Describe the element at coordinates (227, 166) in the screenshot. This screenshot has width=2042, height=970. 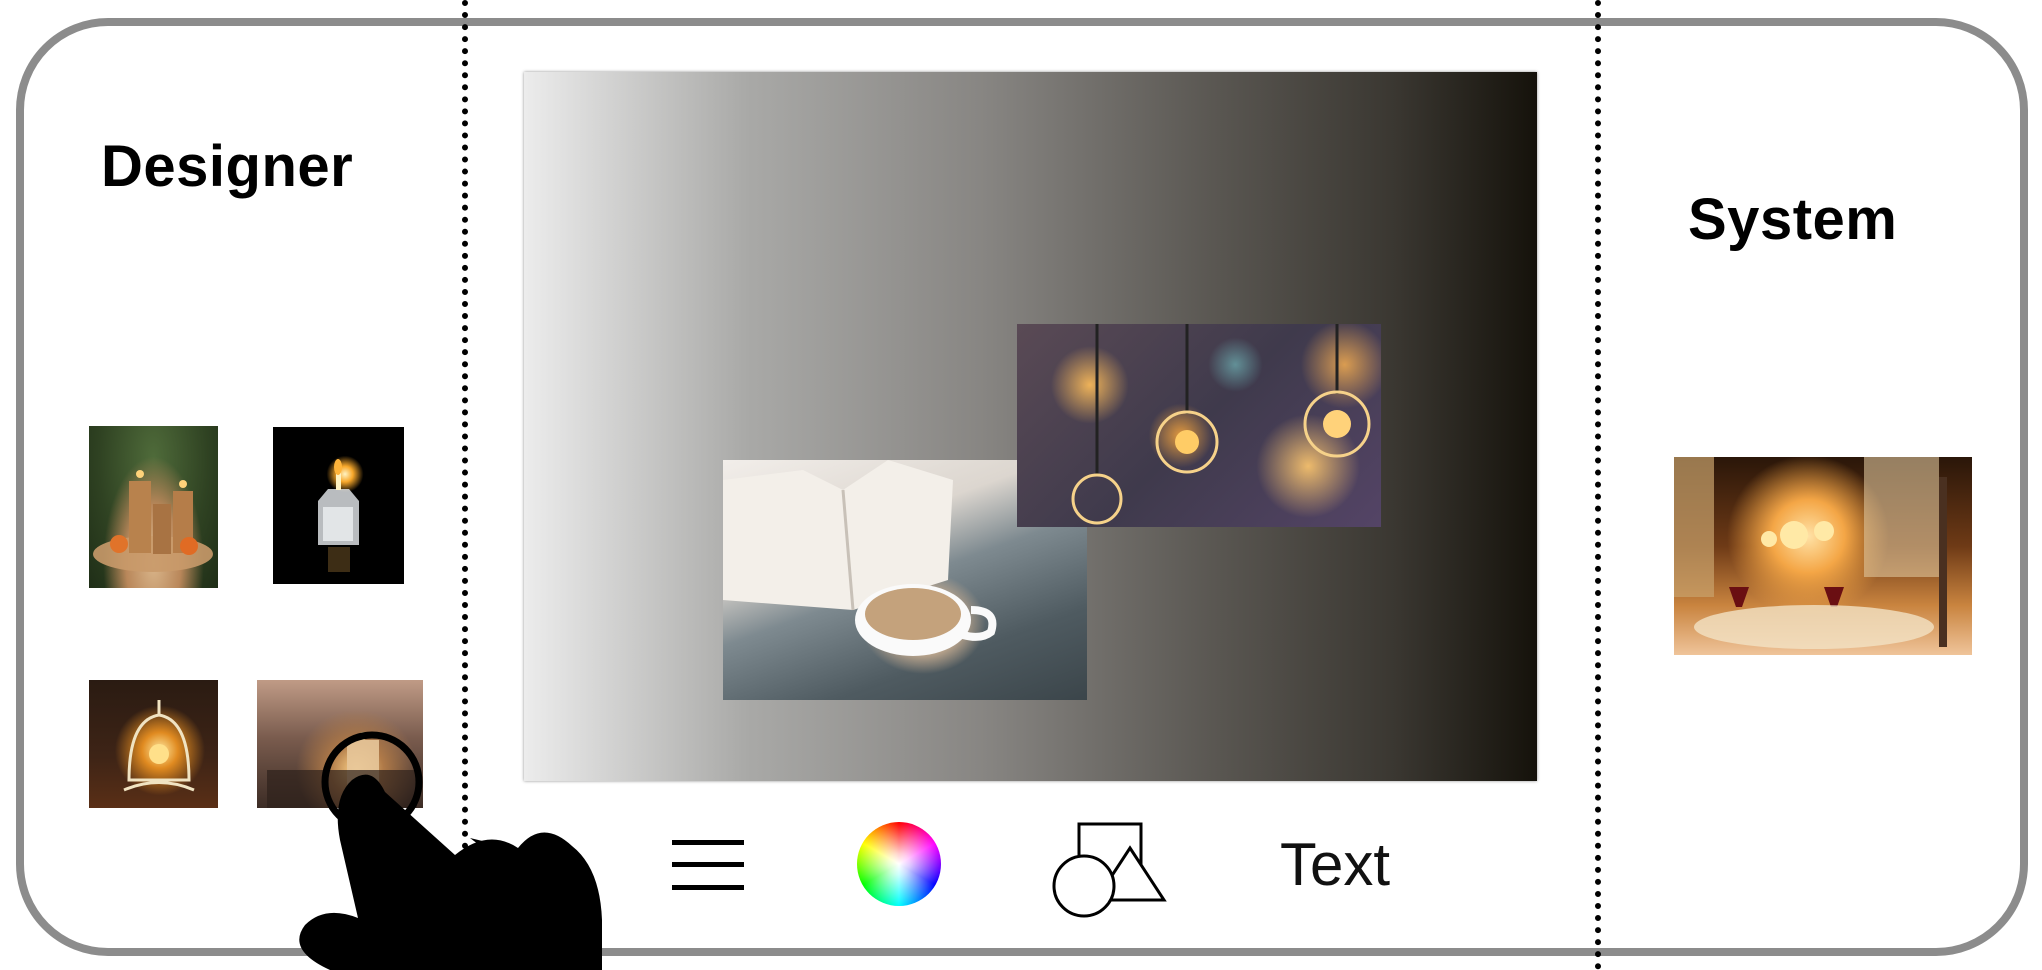
I see `designer-label: Designer` at that location.